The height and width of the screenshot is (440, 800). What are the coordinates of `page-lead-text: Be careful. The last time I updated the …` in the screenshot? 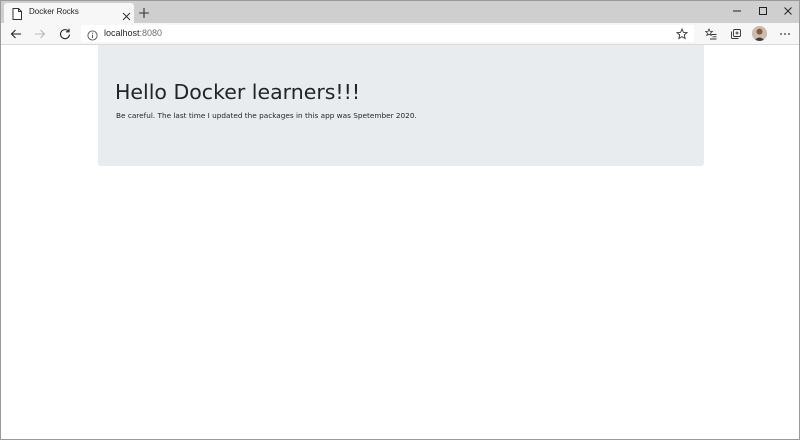 It's located at (266, 115).